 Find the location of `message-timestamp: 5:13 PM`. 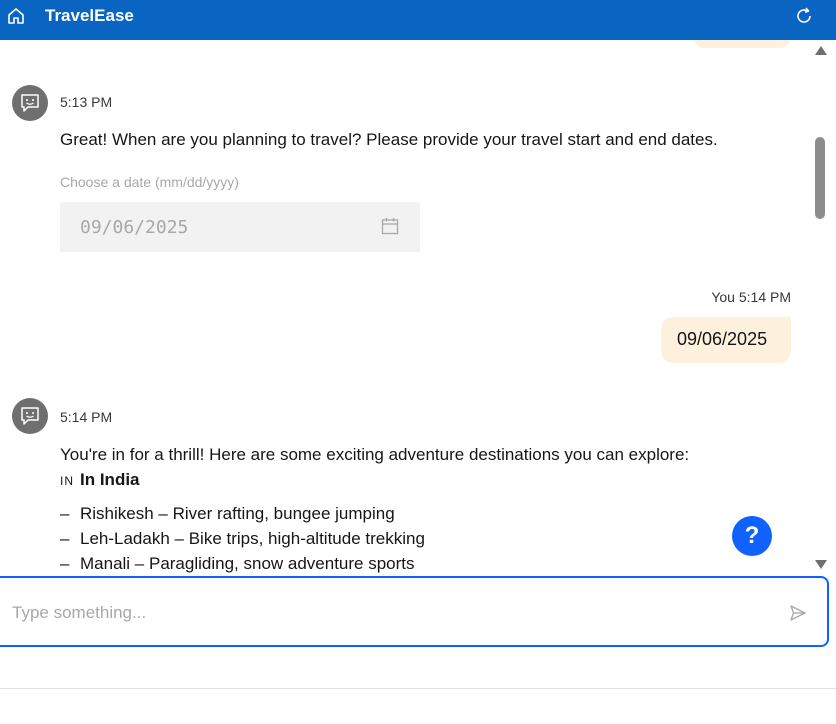

message-timestamp: 5:13 PM is located at coordinates (86, 102).